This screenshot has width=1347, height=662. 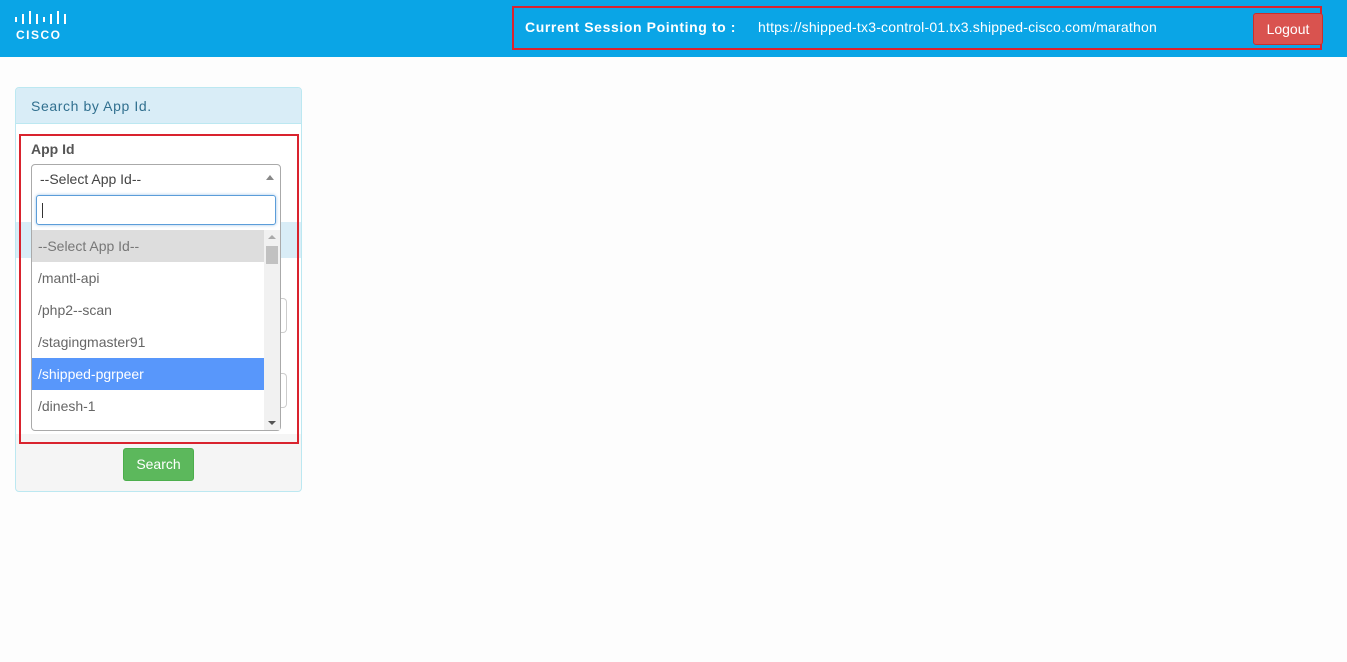 What do you see at coordinates (148, 278) in the screenshot?
I see `option-item: /mantl-api` at bounding box center [148, 278].